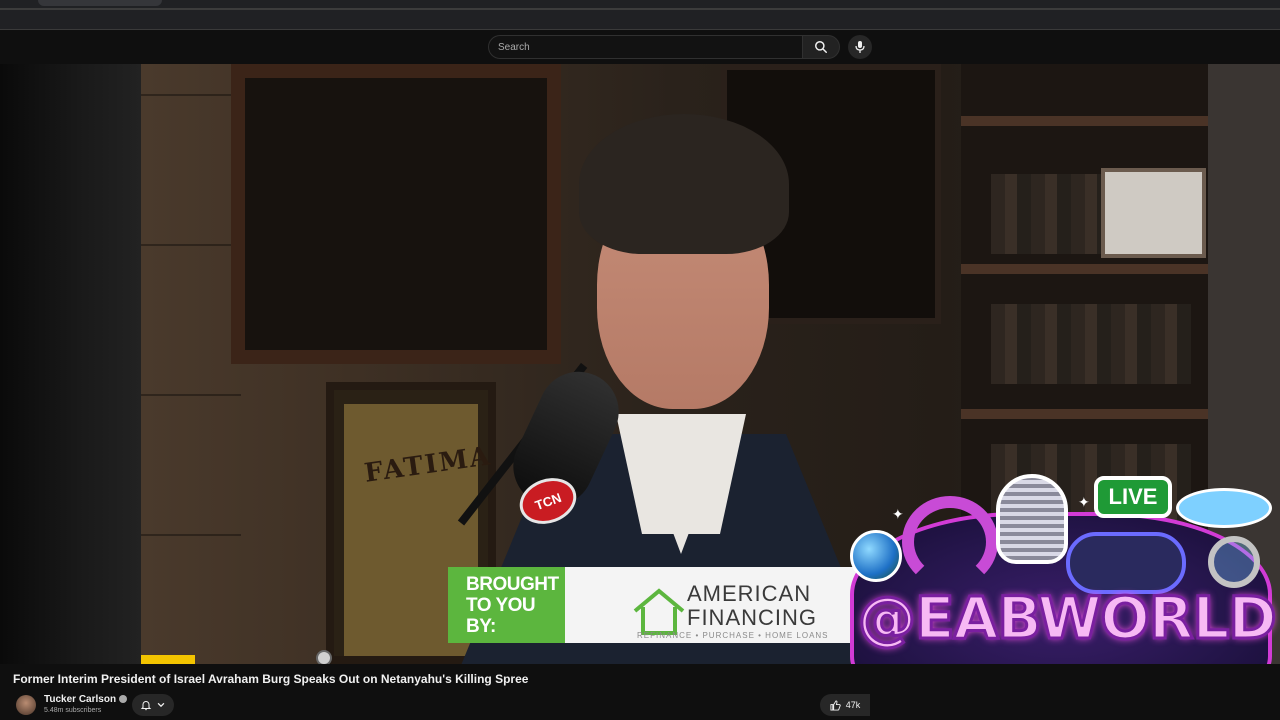 The image size is (1280, 720). What do you see at coordinates (1153, 213) in the screenshot?
I see `framed-photo` at bounding box center [1153, 213].